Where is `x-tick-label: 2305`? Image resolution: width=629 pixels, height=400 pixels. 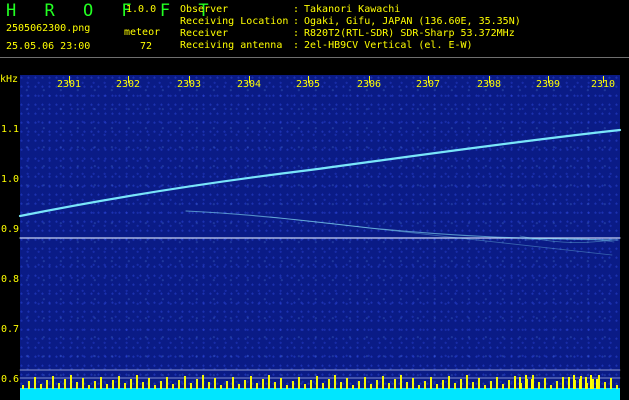 x-tick-label: 2305 is located at coordinates (308, 84).